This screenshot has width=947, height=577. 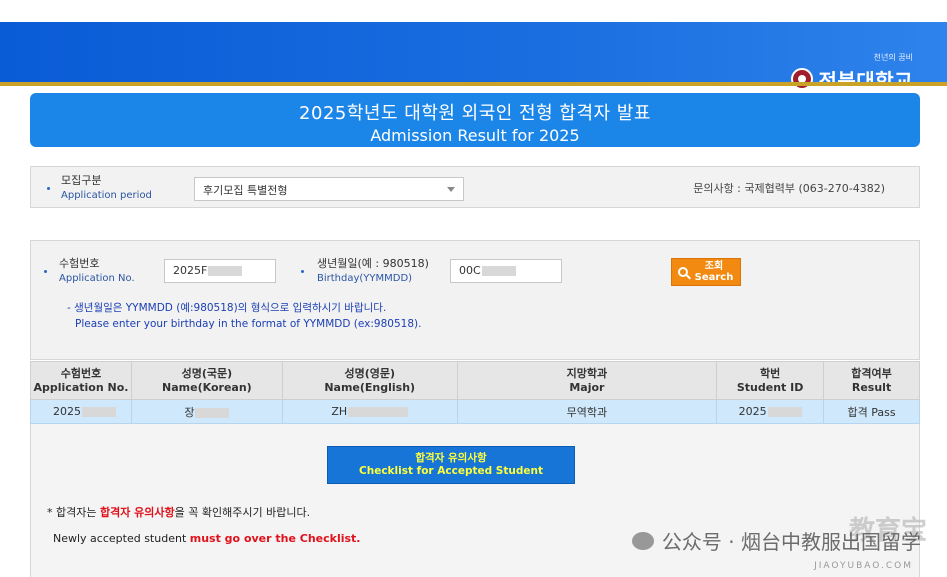 I want to click on birthday-value: 00C, so click(x=470, y=270).